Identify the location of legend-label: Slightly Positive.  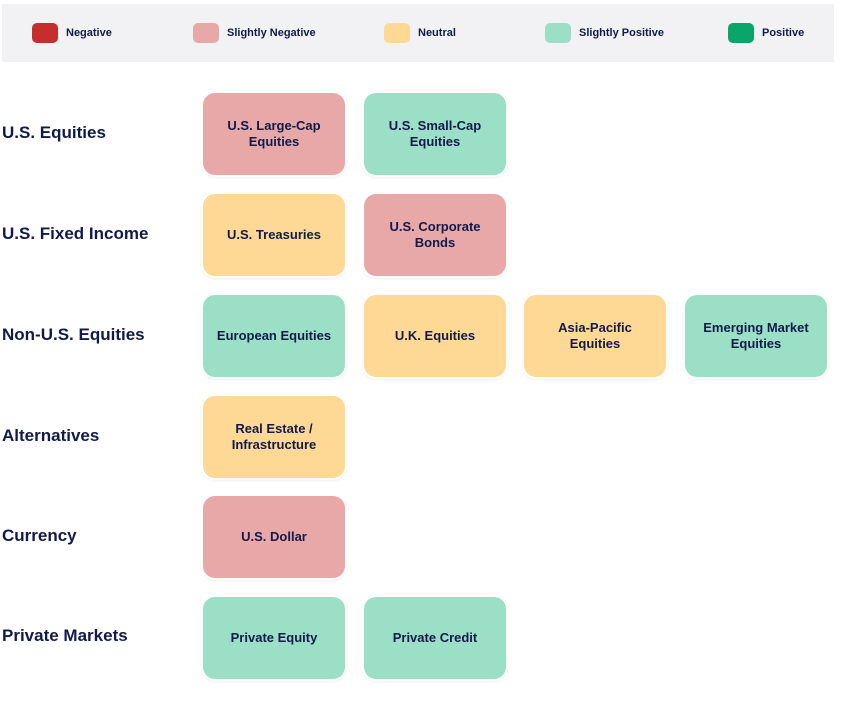
(621, 33).